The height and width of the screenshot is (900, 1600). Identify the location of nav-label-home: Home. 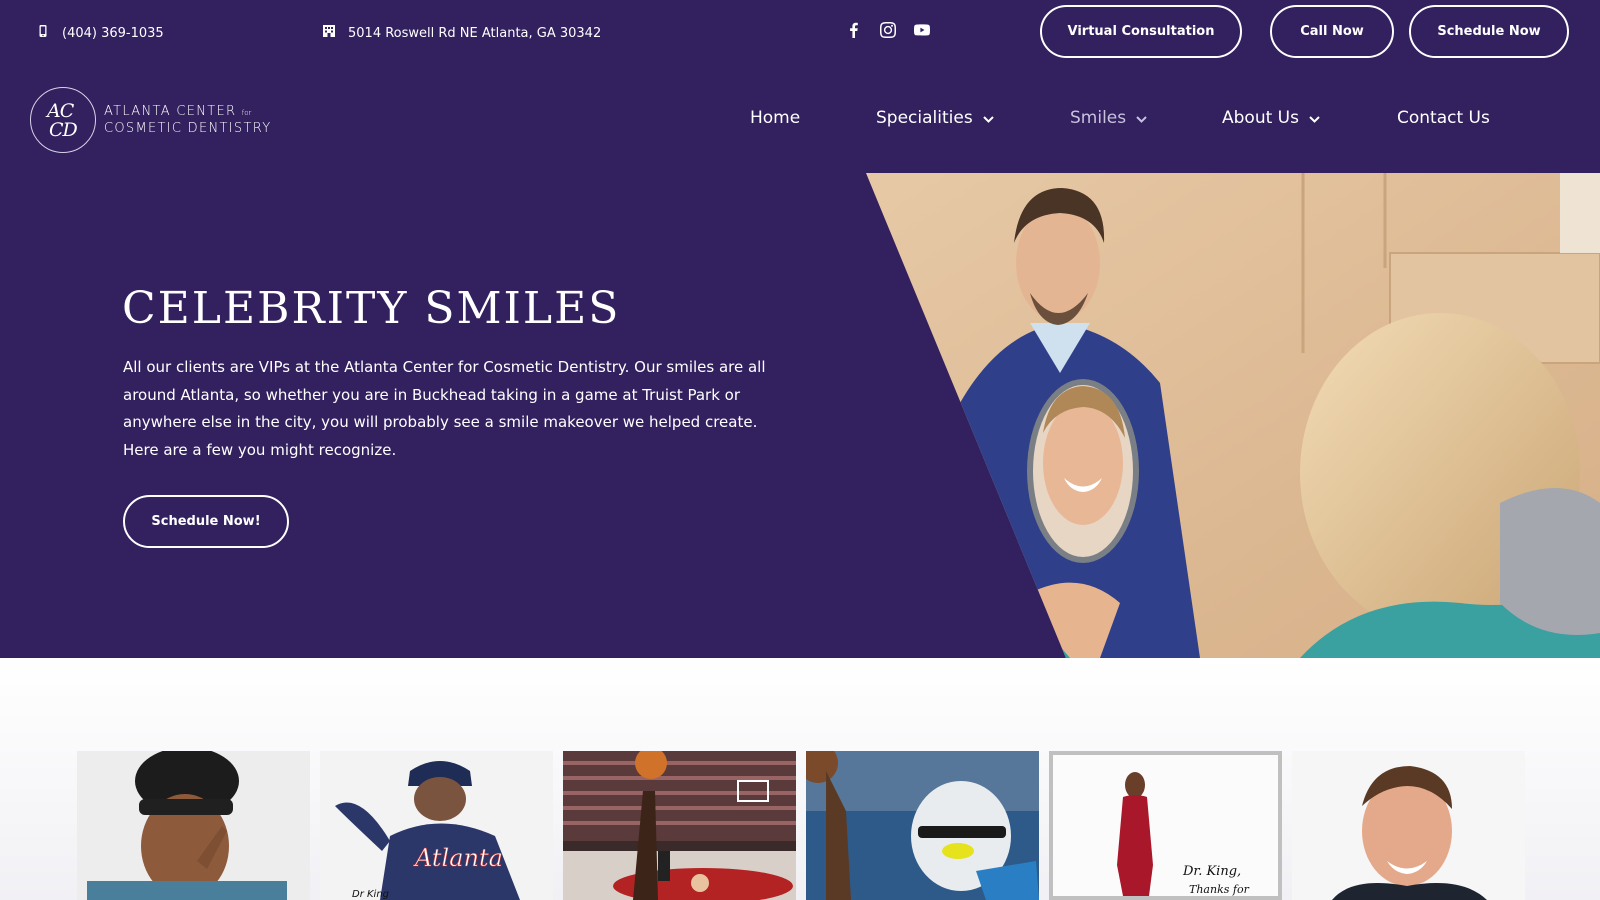
(775, 118).